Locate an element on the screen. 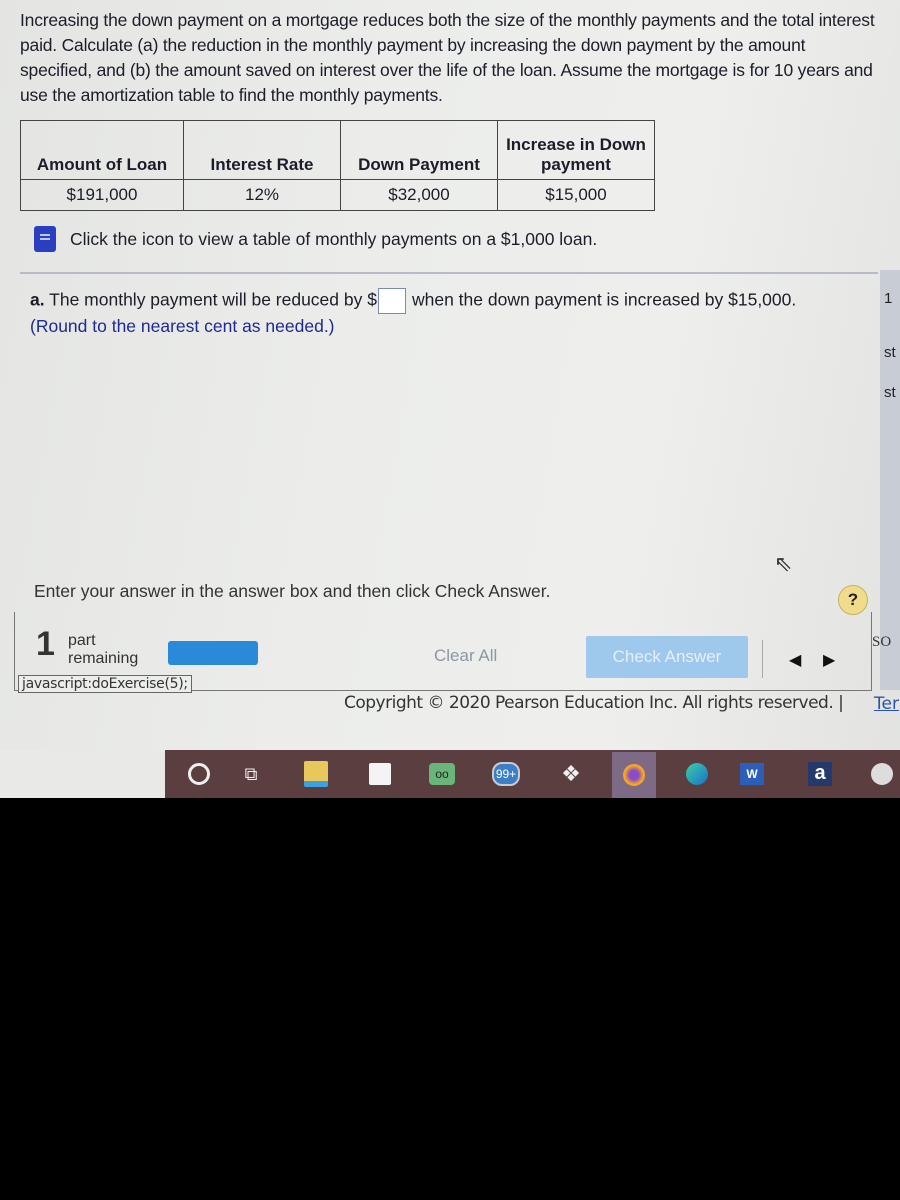 The width and height of the screenshot is (900, 1200). help-button: ? is located at coordinates (853, 600).